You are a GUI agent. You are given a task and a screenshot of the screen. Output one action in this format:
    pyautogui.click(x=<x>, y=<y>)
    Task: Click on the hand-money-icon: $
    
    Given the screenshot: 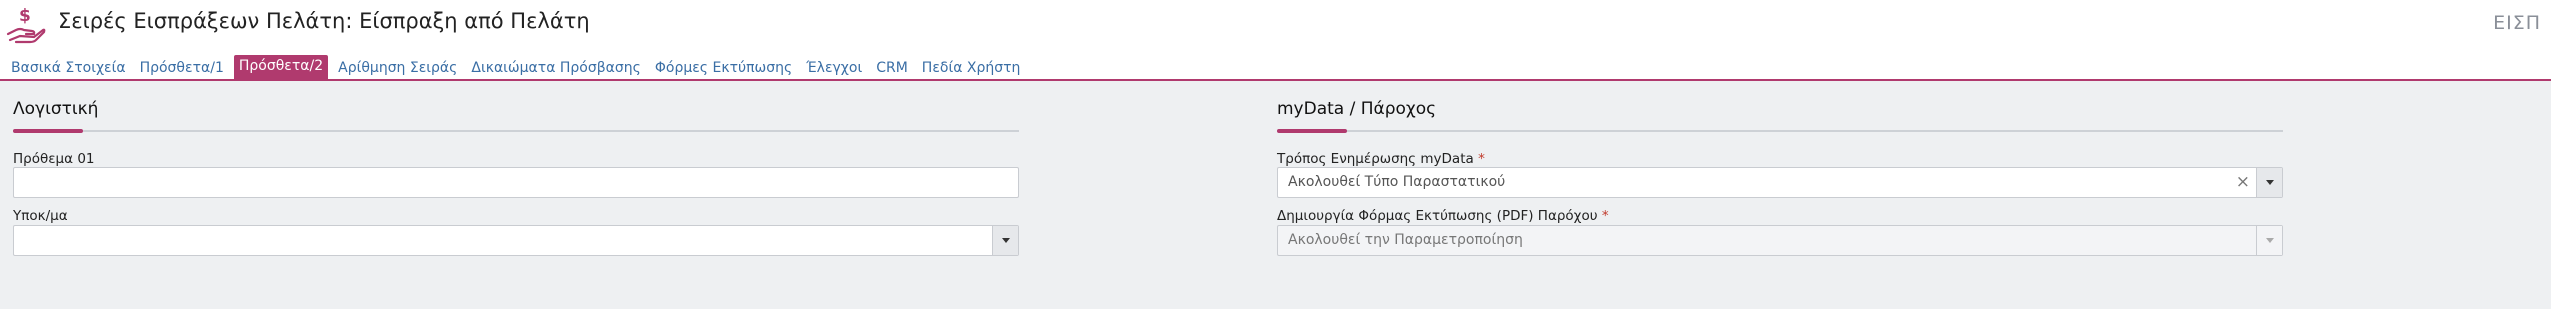 What is the action you would take?
    pyautogui.click(x=26, y=25)
    